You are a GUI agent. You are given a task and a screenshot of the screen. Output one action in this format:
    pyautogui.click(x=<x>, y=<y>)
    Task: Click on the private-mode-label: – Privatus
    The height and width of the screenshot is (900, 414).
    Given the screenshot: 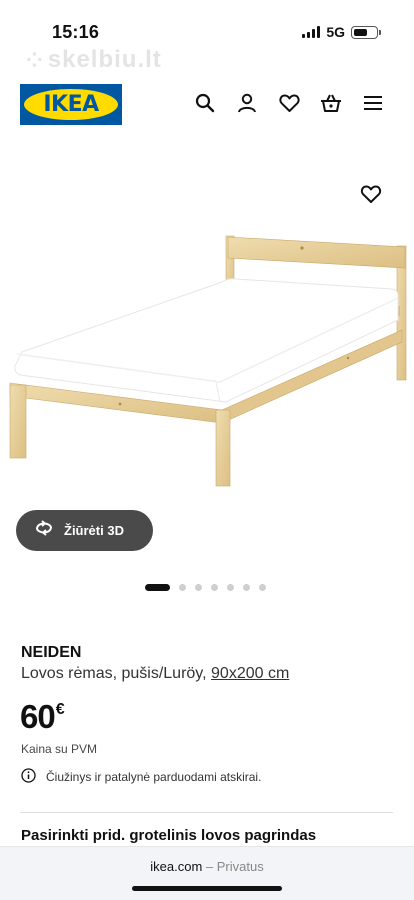 What is the action you would take?
    pyautogui.click(x=234, y=866)
    